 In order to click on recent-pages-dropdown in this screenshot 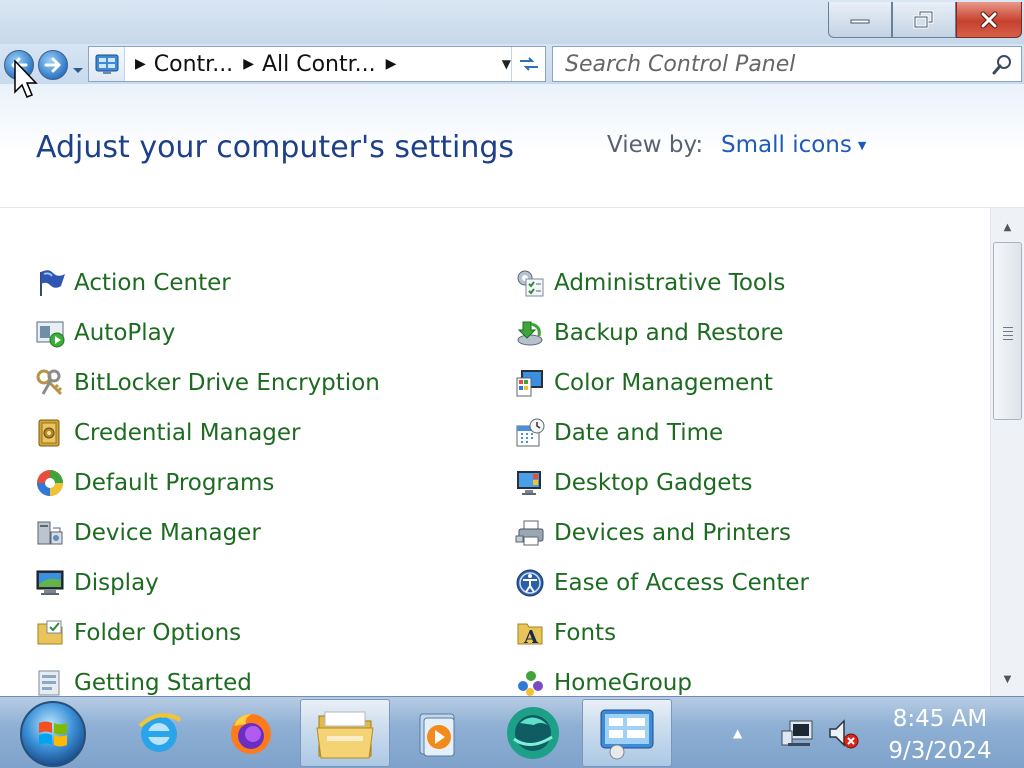, I will do `click(78, 69)`.